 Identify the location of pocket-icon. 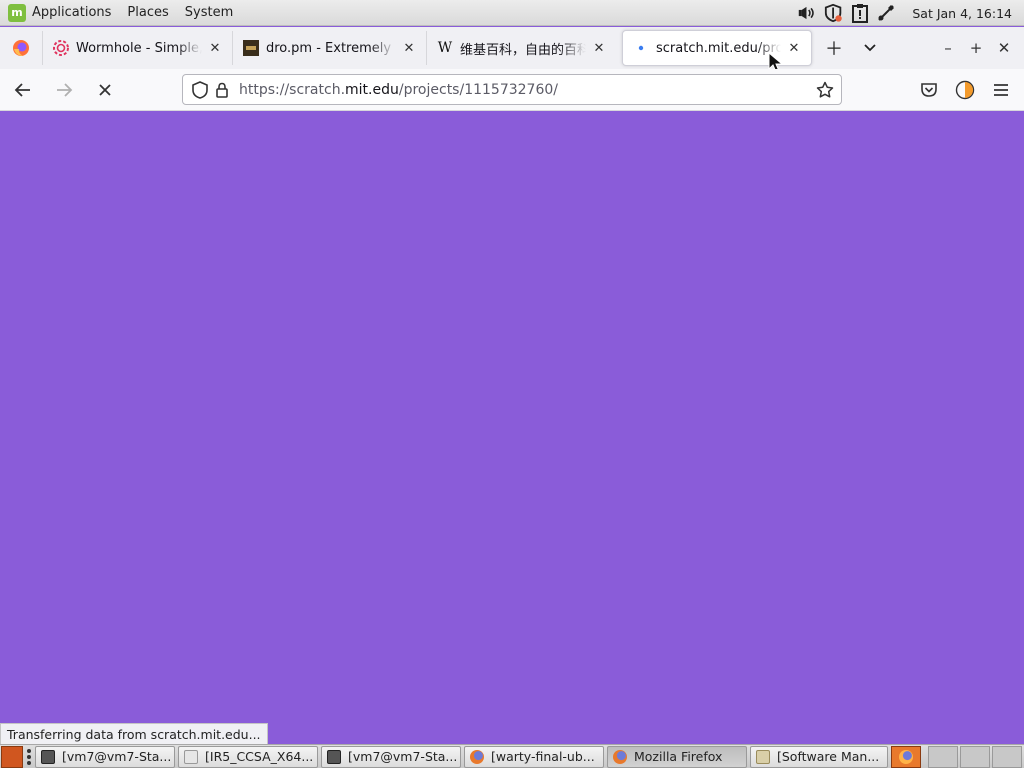
(929, 90).